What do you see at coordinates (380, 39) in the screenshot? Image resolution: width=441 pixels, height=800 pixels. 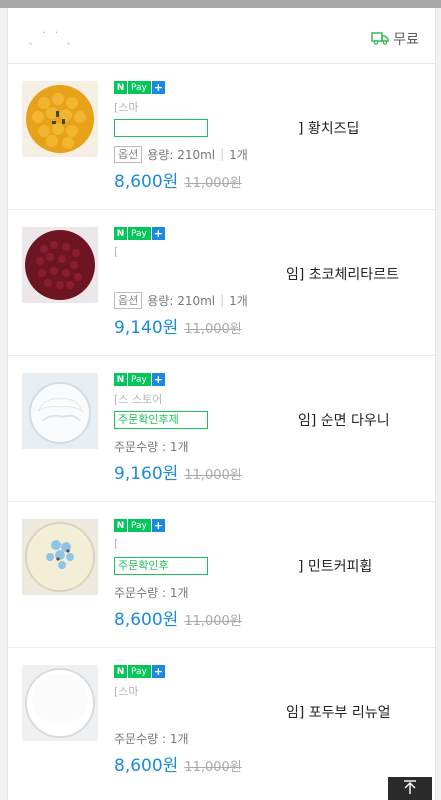 I see `truck-icon` at bounding box center [380, 39].